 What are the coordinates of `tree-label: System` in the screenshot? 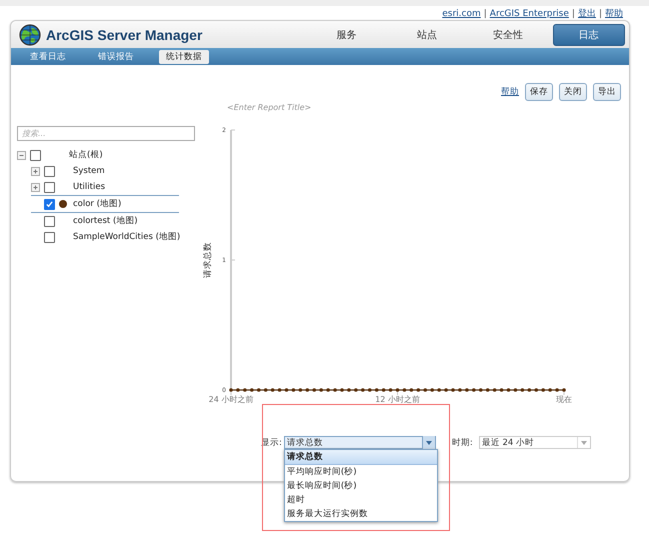 It's located at (89, 171).